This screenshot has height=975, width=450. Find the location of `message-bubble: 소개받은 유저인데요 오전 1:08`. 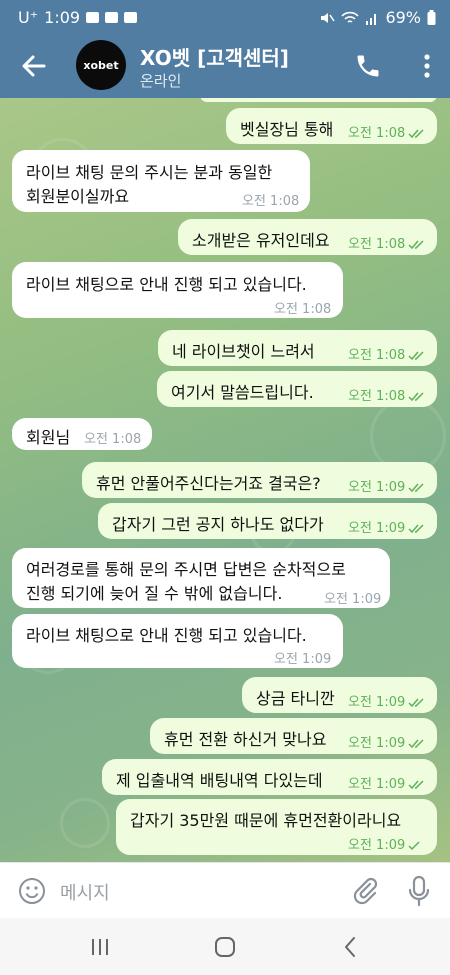

message-bubble: 소개받은 유저인데요 오전 1:08 is located at coordinates (307, 237).